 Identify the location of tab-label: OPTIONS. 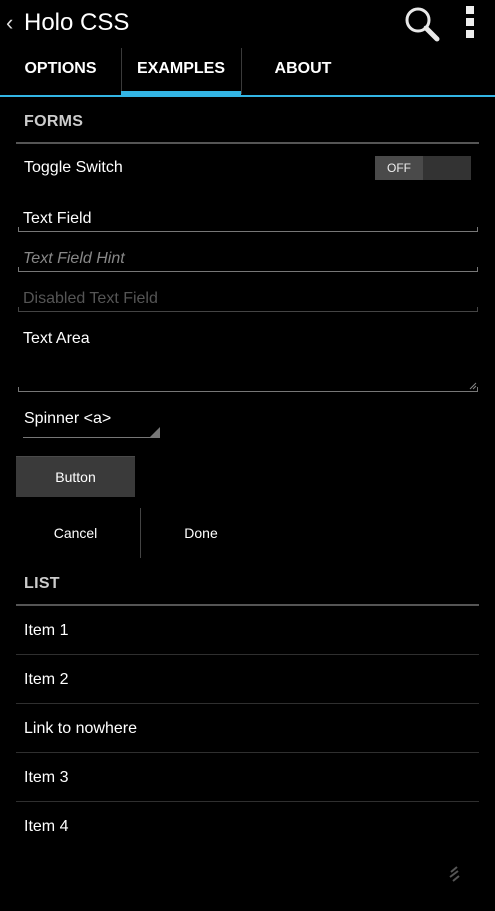
(60, 68).